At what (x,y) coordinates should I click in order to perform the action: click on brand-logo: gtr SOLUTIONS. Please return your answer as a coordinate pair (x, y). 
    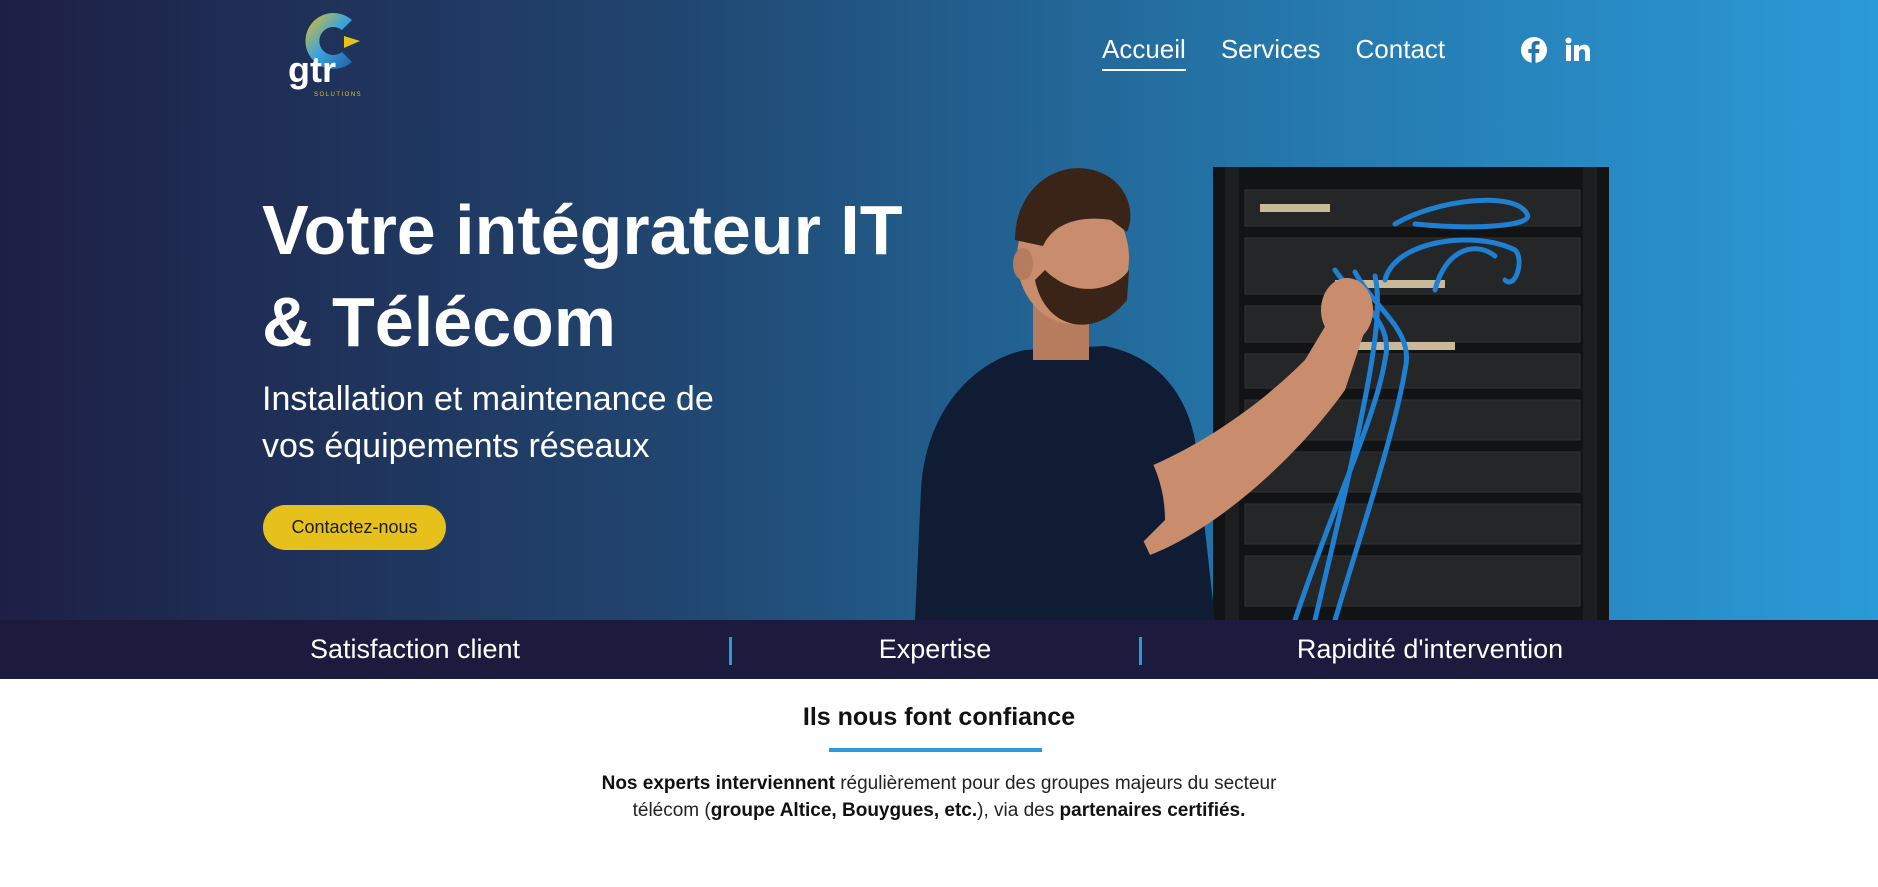
    Looking at the image, I should click on (330, 52).